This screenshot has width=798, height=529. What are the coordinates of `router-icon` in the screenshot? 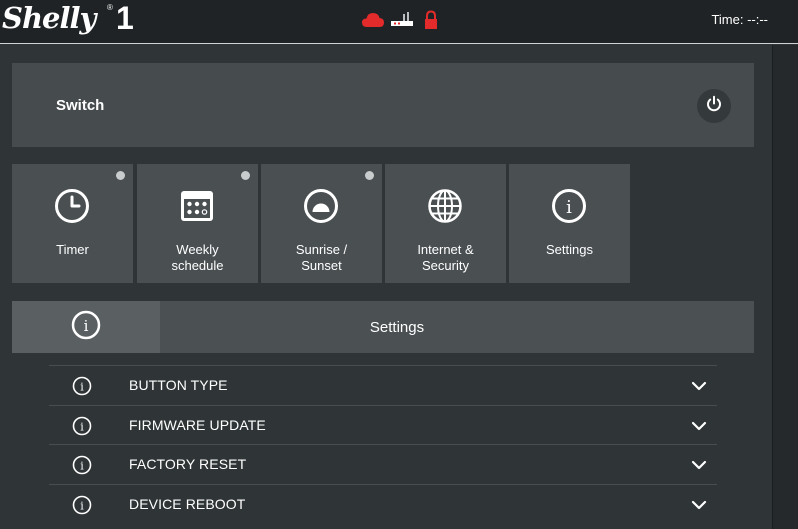 It's located at (402, 21).